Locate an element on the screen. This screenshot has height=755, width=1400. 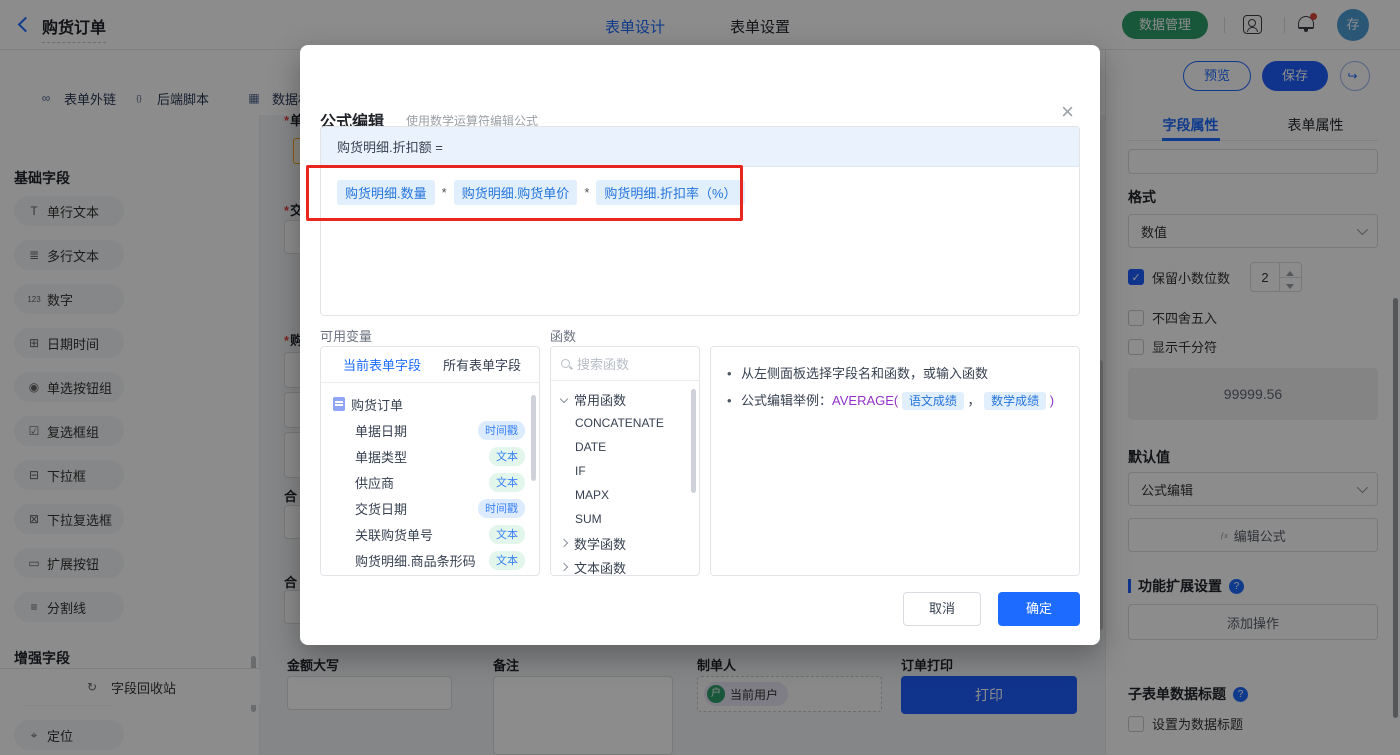
group-label: 文本函数 is located at coordinates (600, 568).